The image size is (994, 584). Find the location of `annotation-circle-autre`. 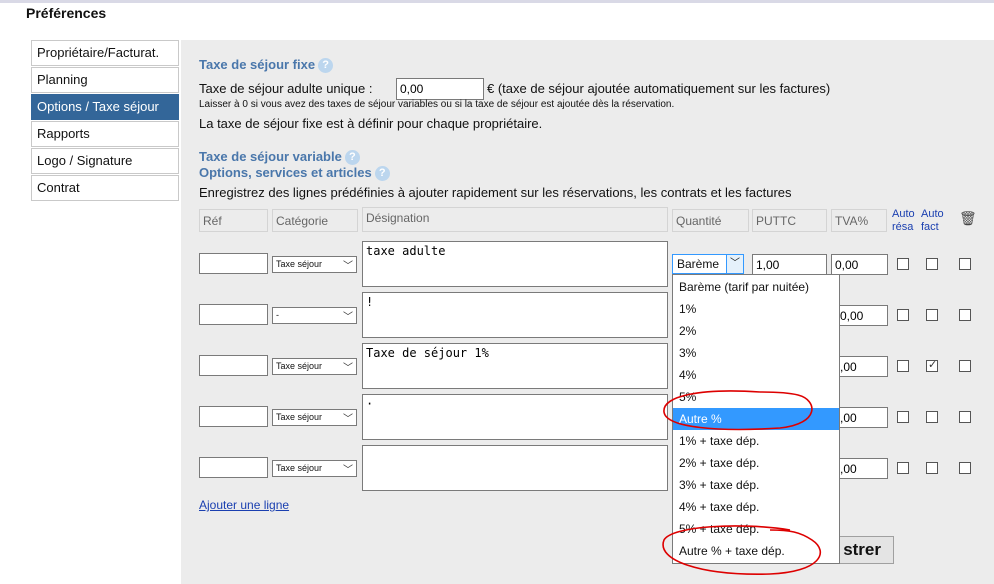

annotation-circle-autre is located at coordinates (738, 410).